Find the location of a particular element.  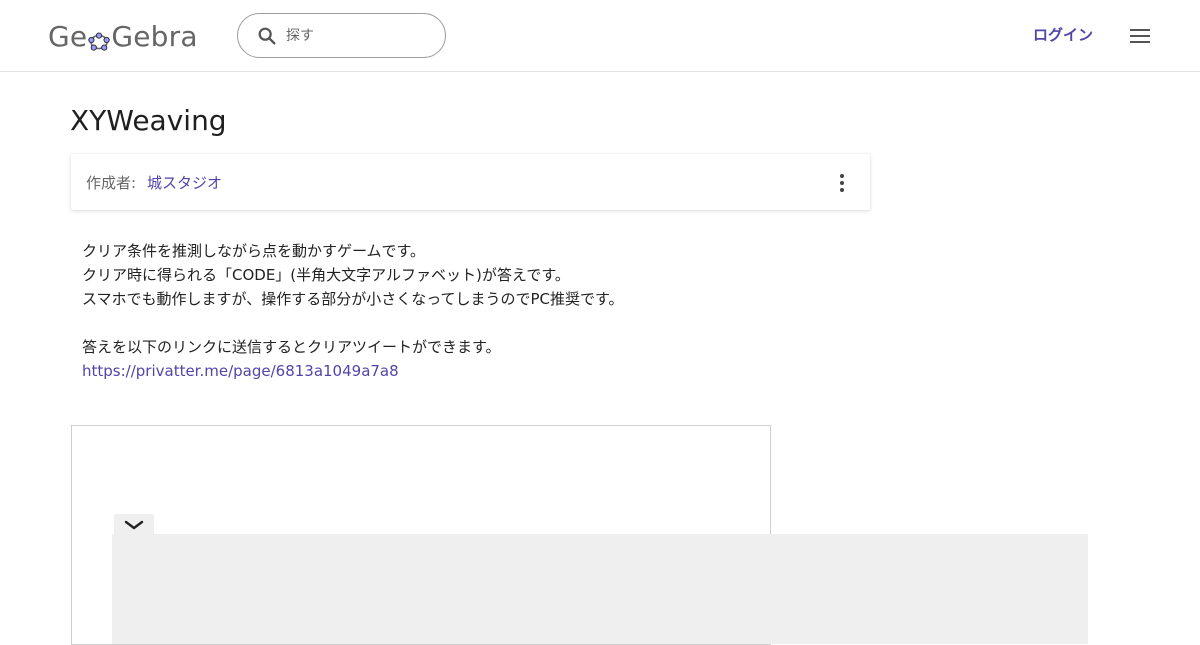

more-options-button is located at coordinates (842, 183).